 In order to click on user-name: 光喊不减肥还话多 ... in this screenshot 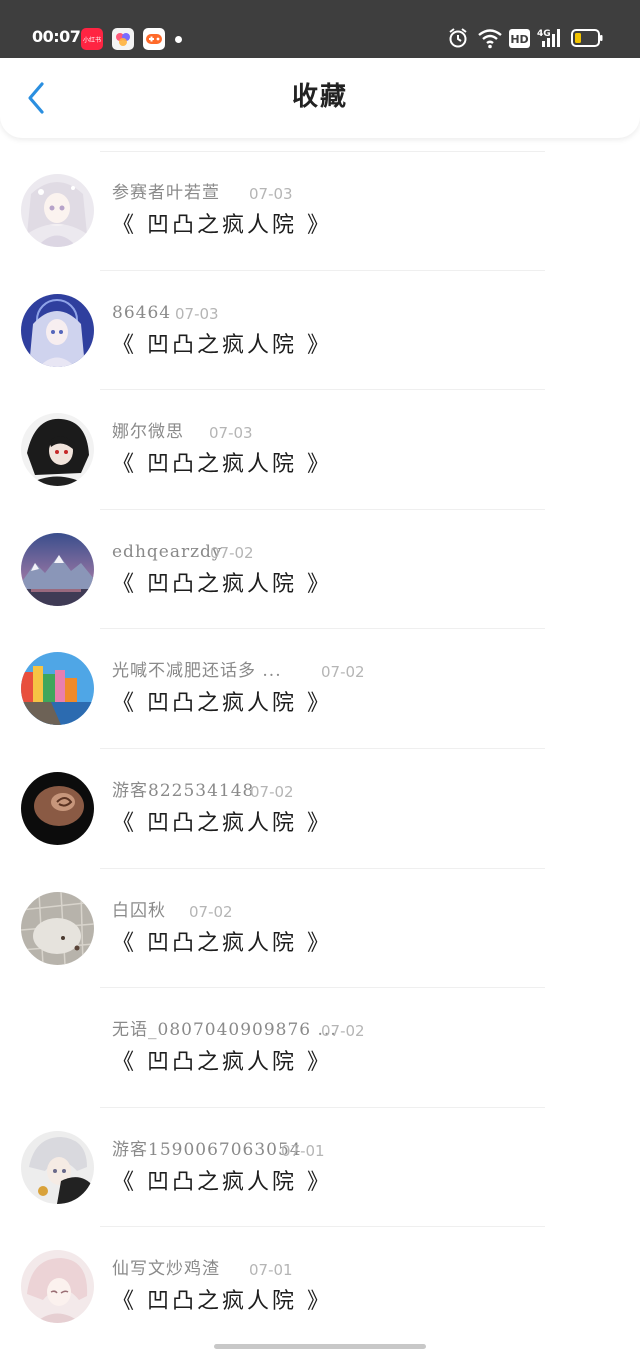, I will do `click(197, 671)`.